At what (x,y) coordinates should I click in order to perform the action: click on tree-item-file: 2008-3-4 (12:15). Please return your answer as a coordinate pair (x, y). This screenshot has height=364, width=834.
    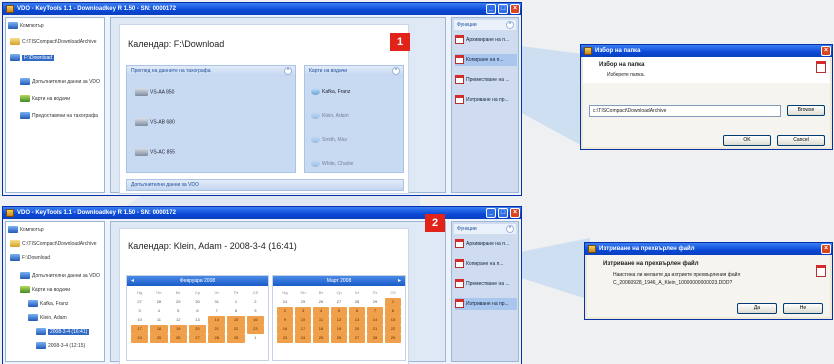
    Looking at the image, I should click on (60, 346).